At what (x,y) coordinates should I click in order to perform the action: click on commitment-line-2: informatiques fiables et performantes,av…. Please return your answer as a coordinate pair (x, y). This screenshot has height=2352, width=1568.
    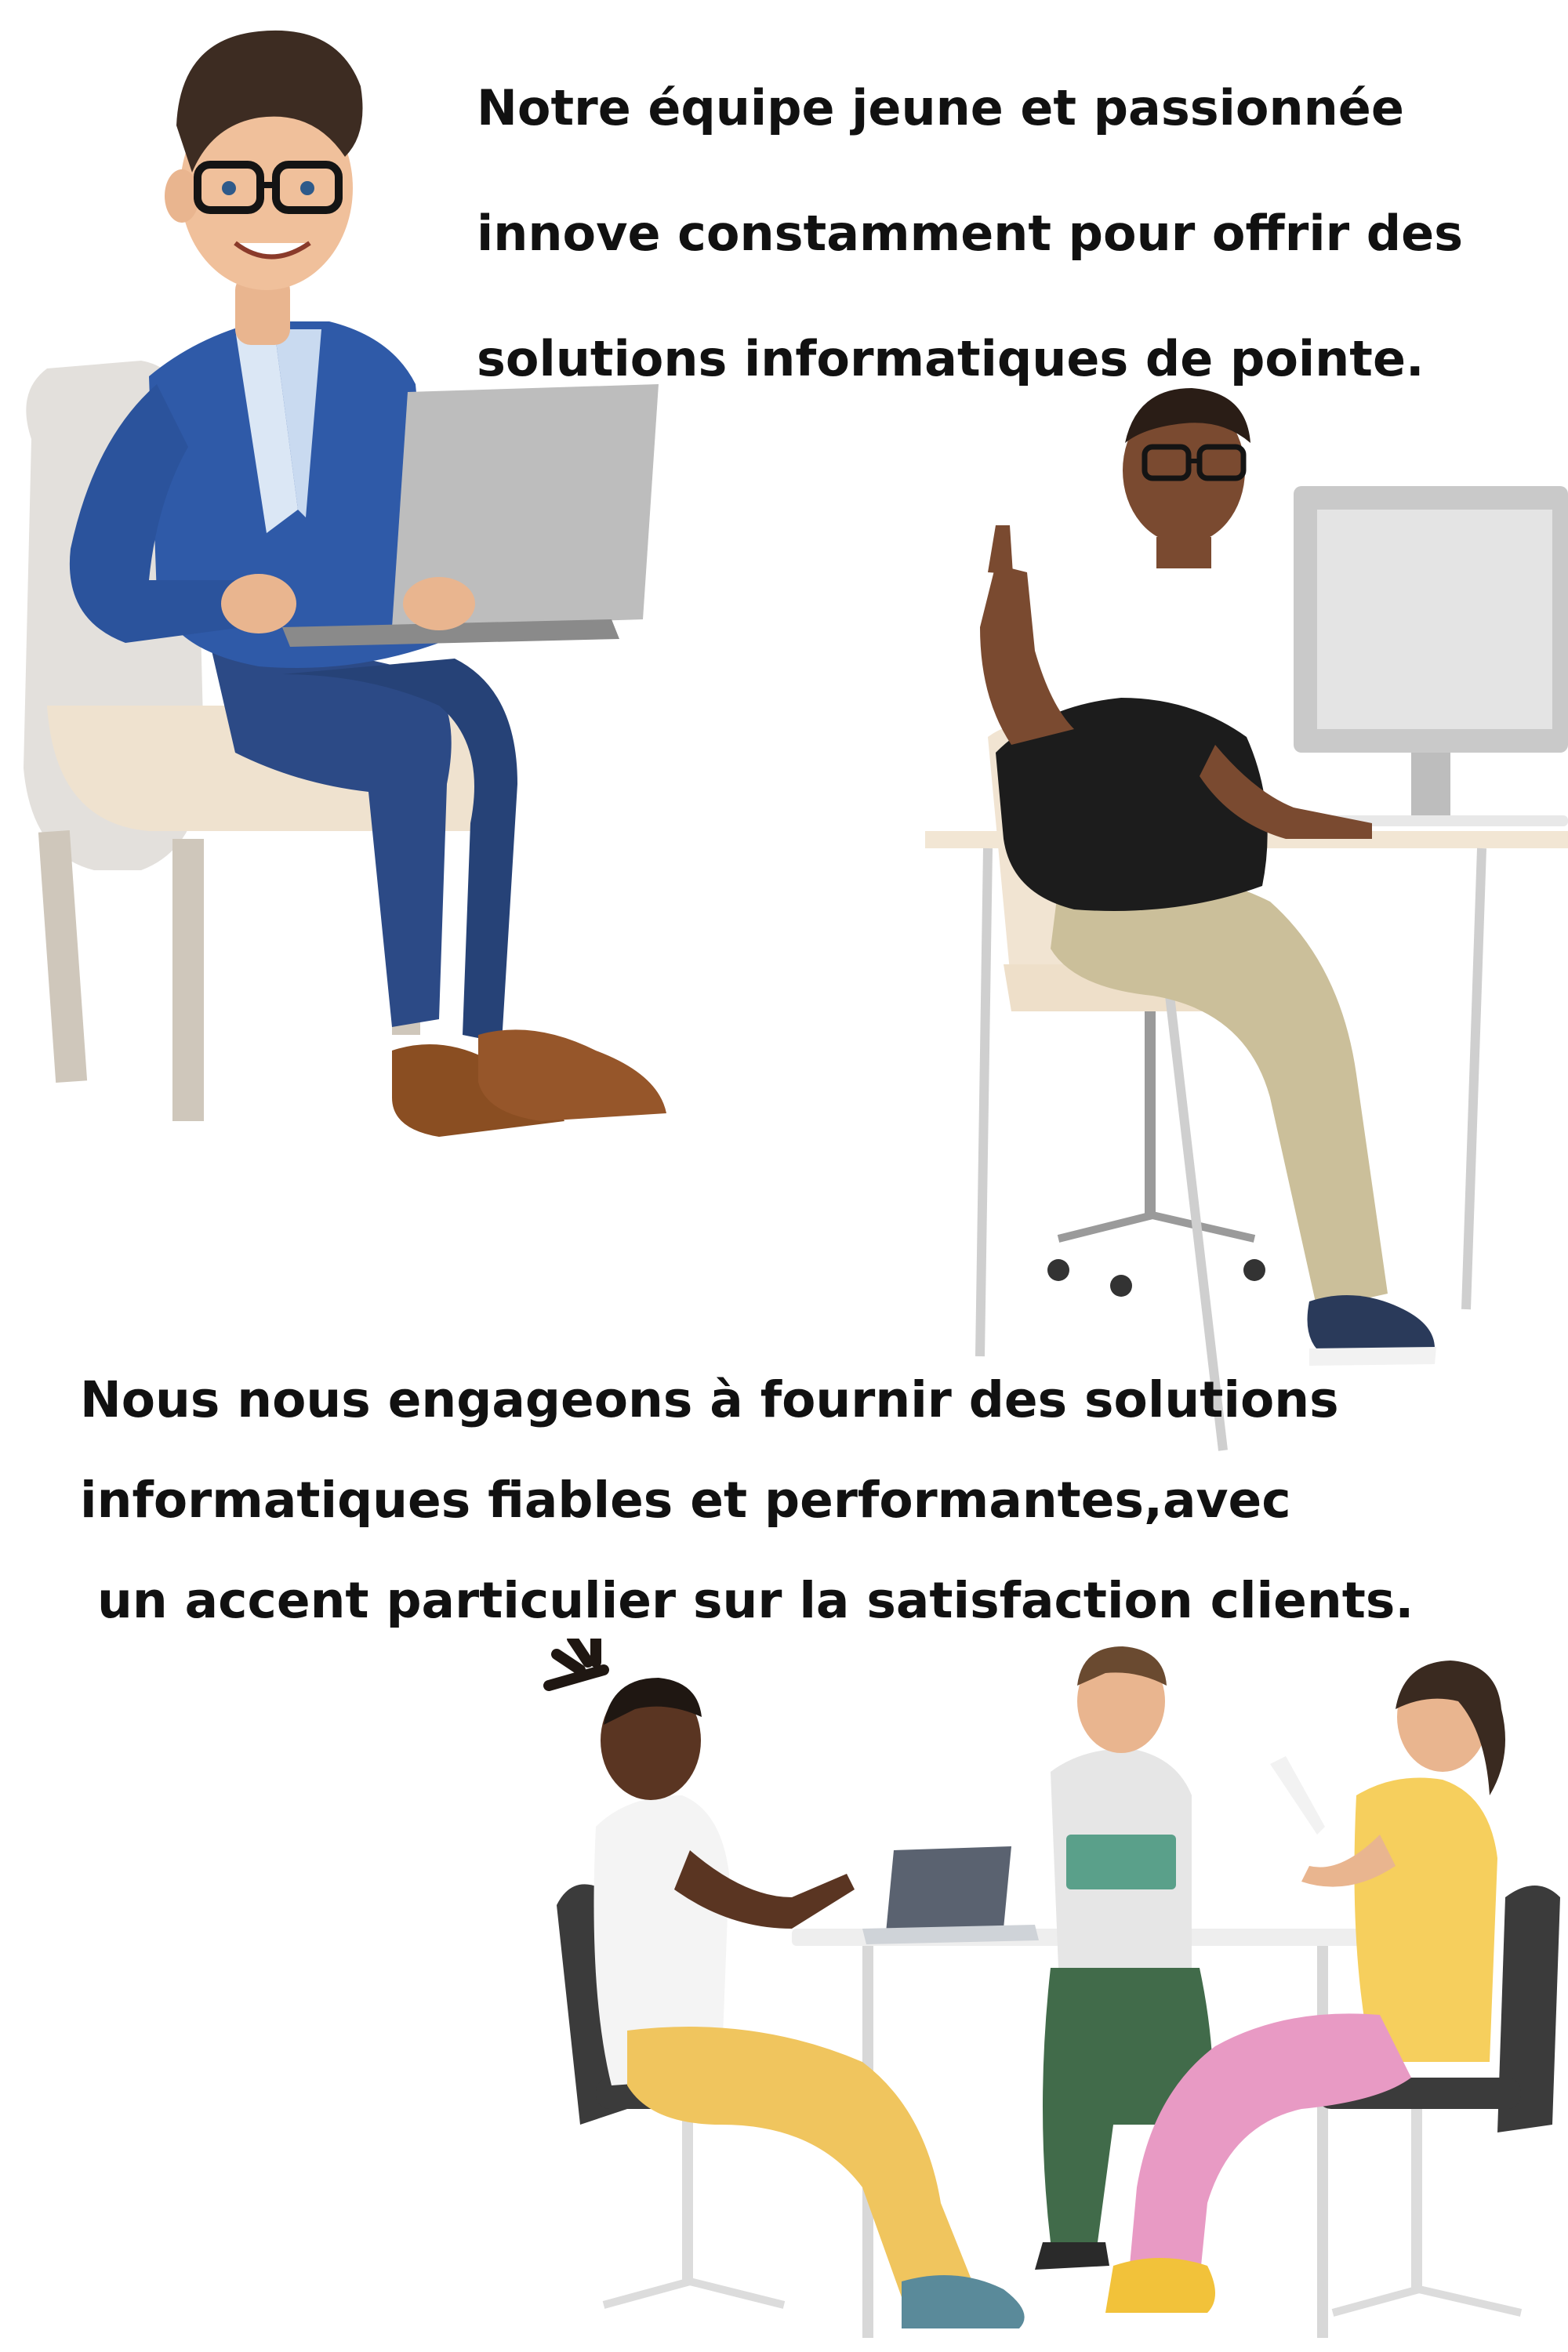
    Looking at the image, I should click on (685, 1500).